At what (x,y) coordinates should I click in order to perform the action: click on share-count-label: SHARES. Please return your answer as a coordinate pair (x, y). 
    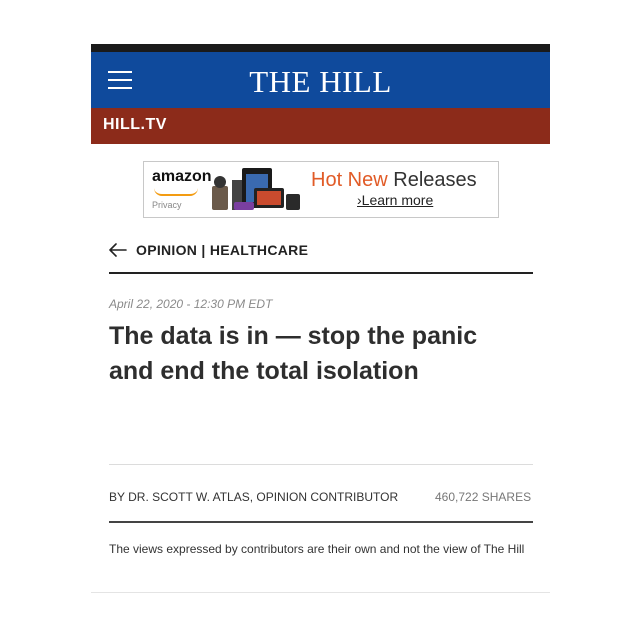
    Looking at the image, I should click on (506, 497).